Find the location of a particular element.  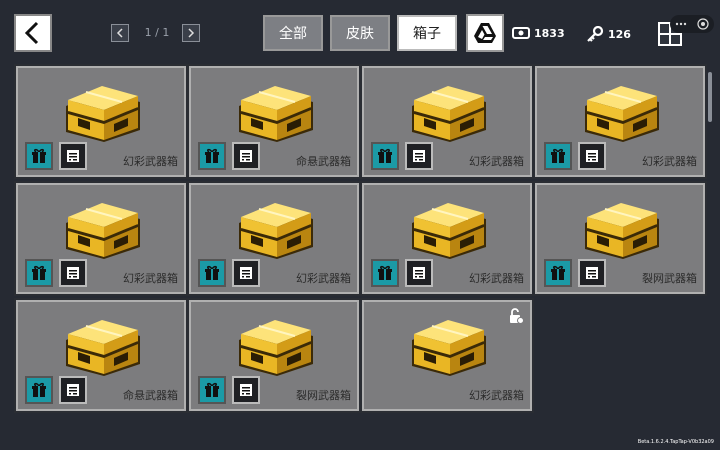

chevron-right-icon is located at coordinates (191, 33).